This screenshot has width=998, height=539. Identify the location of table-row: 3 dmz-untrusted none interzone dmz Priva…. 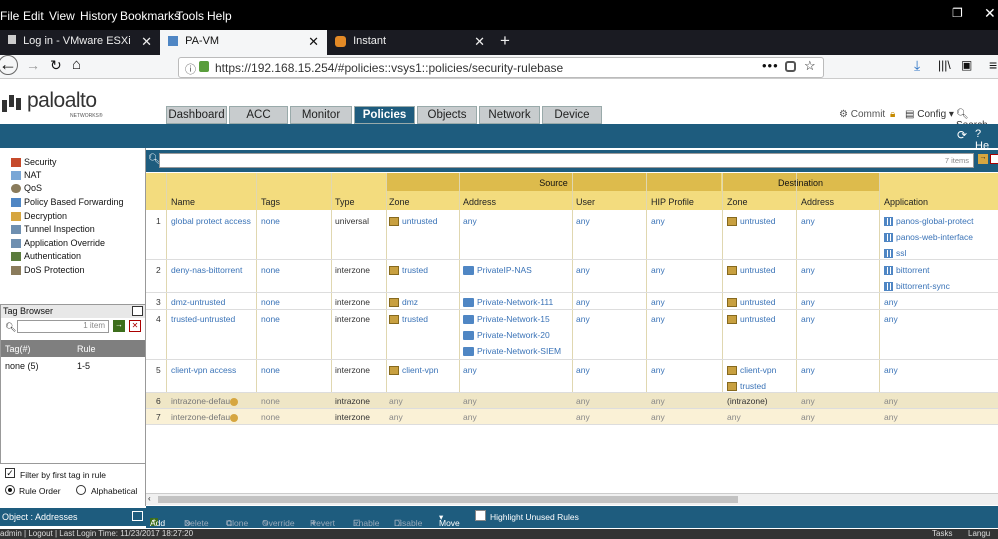
(572, 301).